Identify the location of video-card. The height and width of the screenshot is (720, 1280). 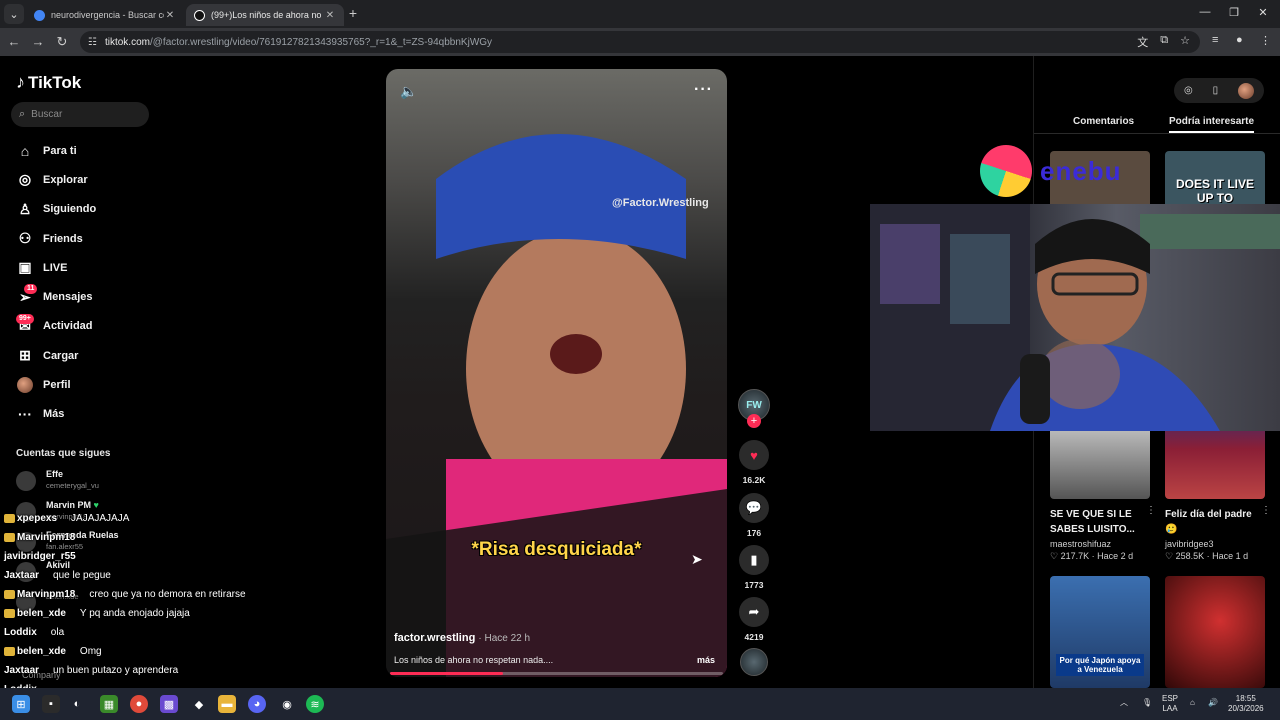
(1215, 632).